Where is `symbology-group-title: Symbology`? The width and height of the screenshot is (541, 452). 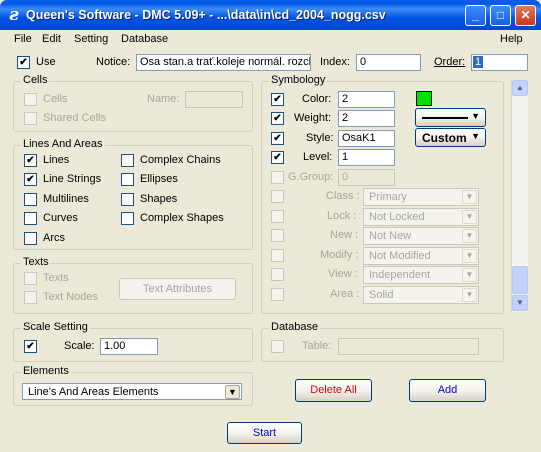 symbology-group-title: Symbology is located at coordinates (298, 80).